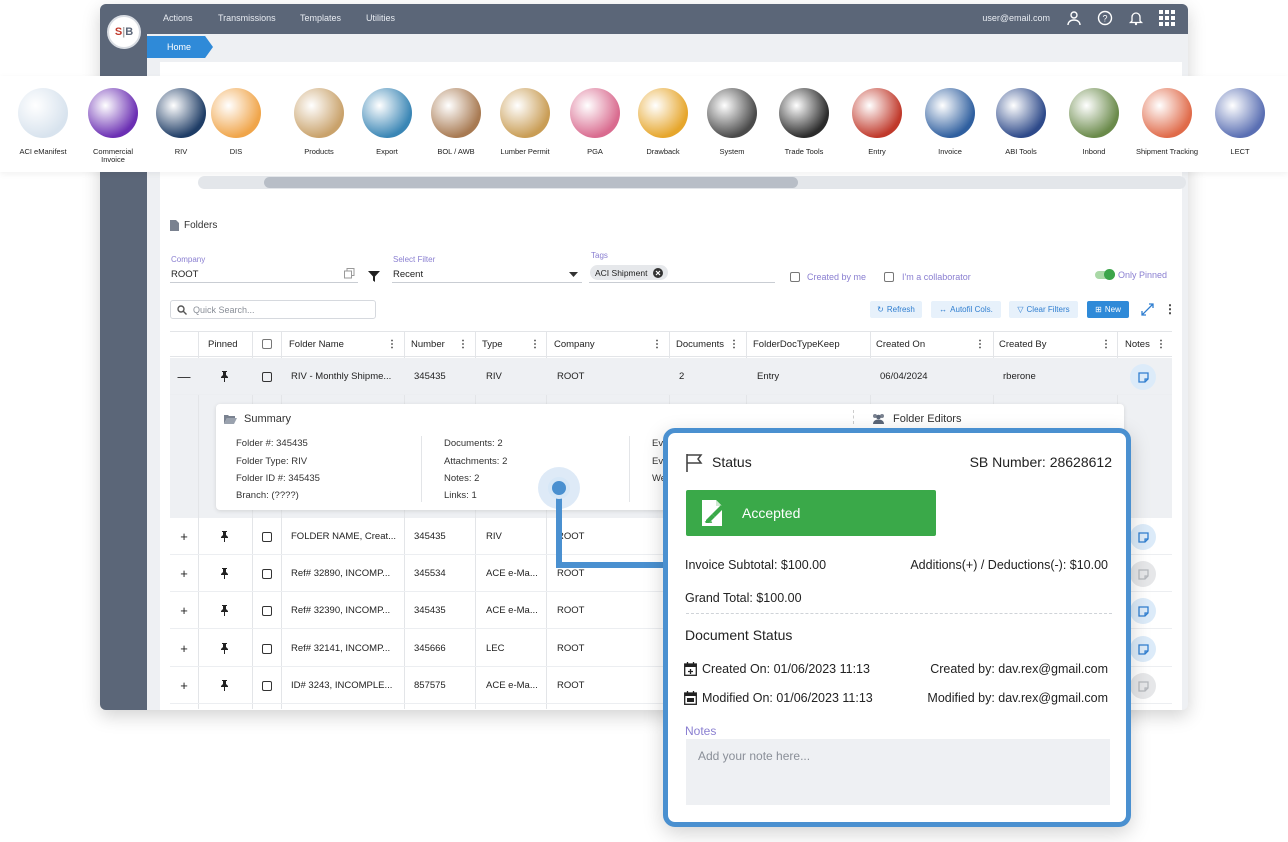  Describe the element at coordinates (414, 259) in the screenshot. I see `select-filter-label: Select Filter` at that location.